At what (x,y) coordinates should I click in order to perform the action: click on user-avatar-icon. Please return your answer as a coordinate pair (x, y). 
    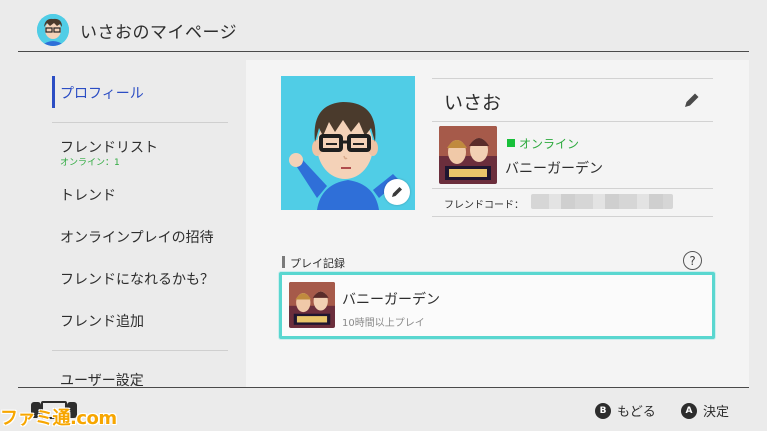
    Looking at the image, I should click on (53, 30).